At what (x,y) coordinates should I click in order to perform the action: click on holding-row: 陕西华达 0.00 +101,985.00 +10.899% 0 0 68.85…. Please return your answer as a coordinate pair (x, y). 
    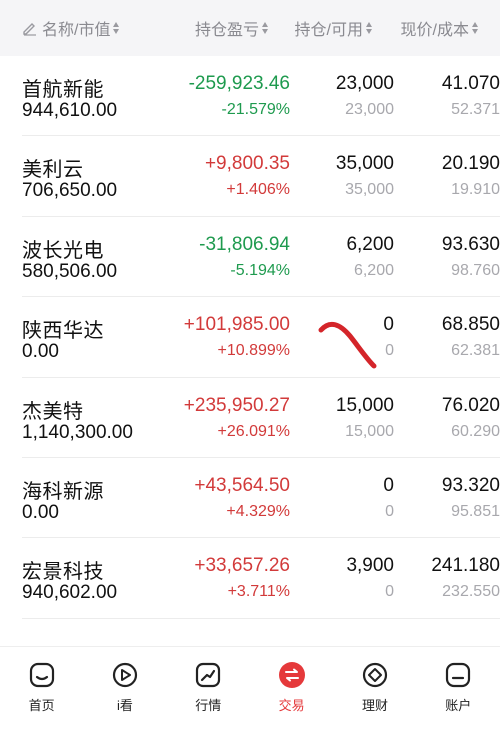
    Looking at the image, I should click on (261, 337).